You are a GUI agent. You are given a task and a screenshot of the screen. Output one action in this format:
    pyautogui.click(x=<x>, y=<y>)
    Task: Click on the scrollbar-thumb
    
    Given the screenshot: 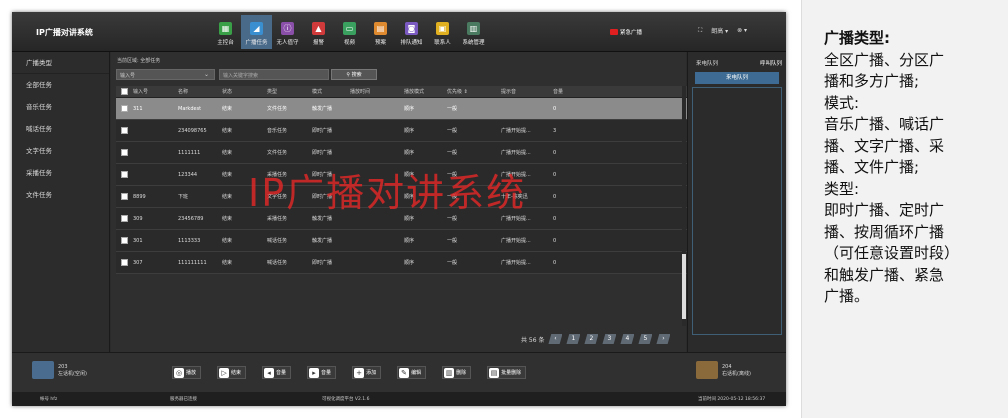 What is the action you would take?
    pyautogui.click(x=684, y=286)
    